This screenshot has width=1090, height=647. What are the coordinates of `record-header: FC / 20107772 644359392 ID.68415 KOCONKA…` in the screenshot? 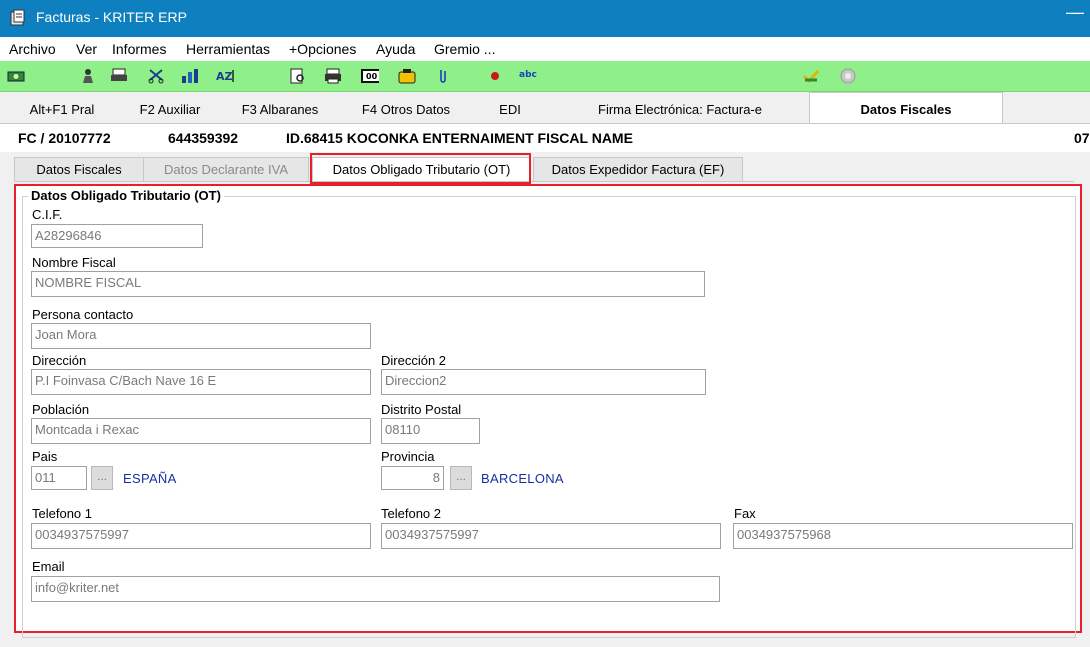 It's located at (545, 138).